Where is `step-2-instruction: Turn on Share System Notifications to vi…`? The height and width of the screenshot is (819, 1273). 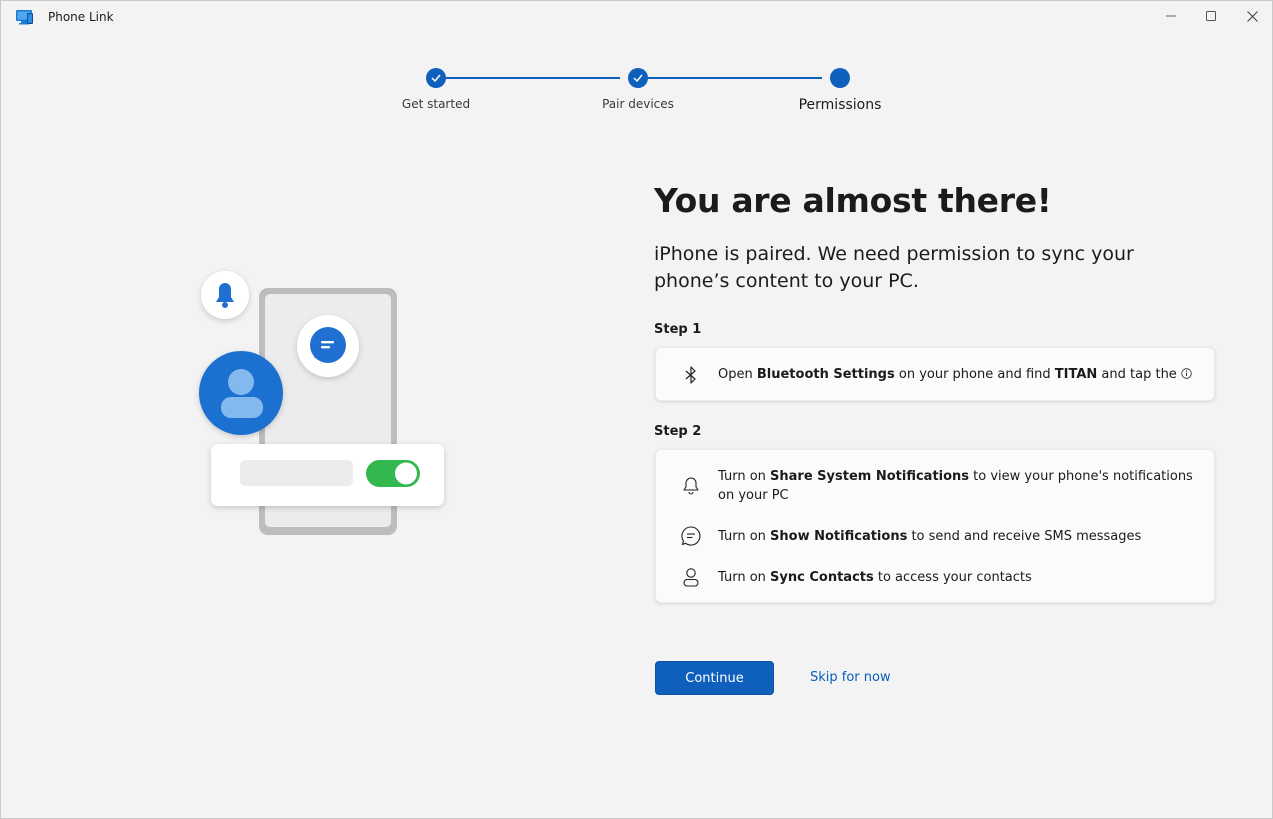 step-2-instruction: Turn on Share System Notifications to vi… is located at coordinates (955, 486).